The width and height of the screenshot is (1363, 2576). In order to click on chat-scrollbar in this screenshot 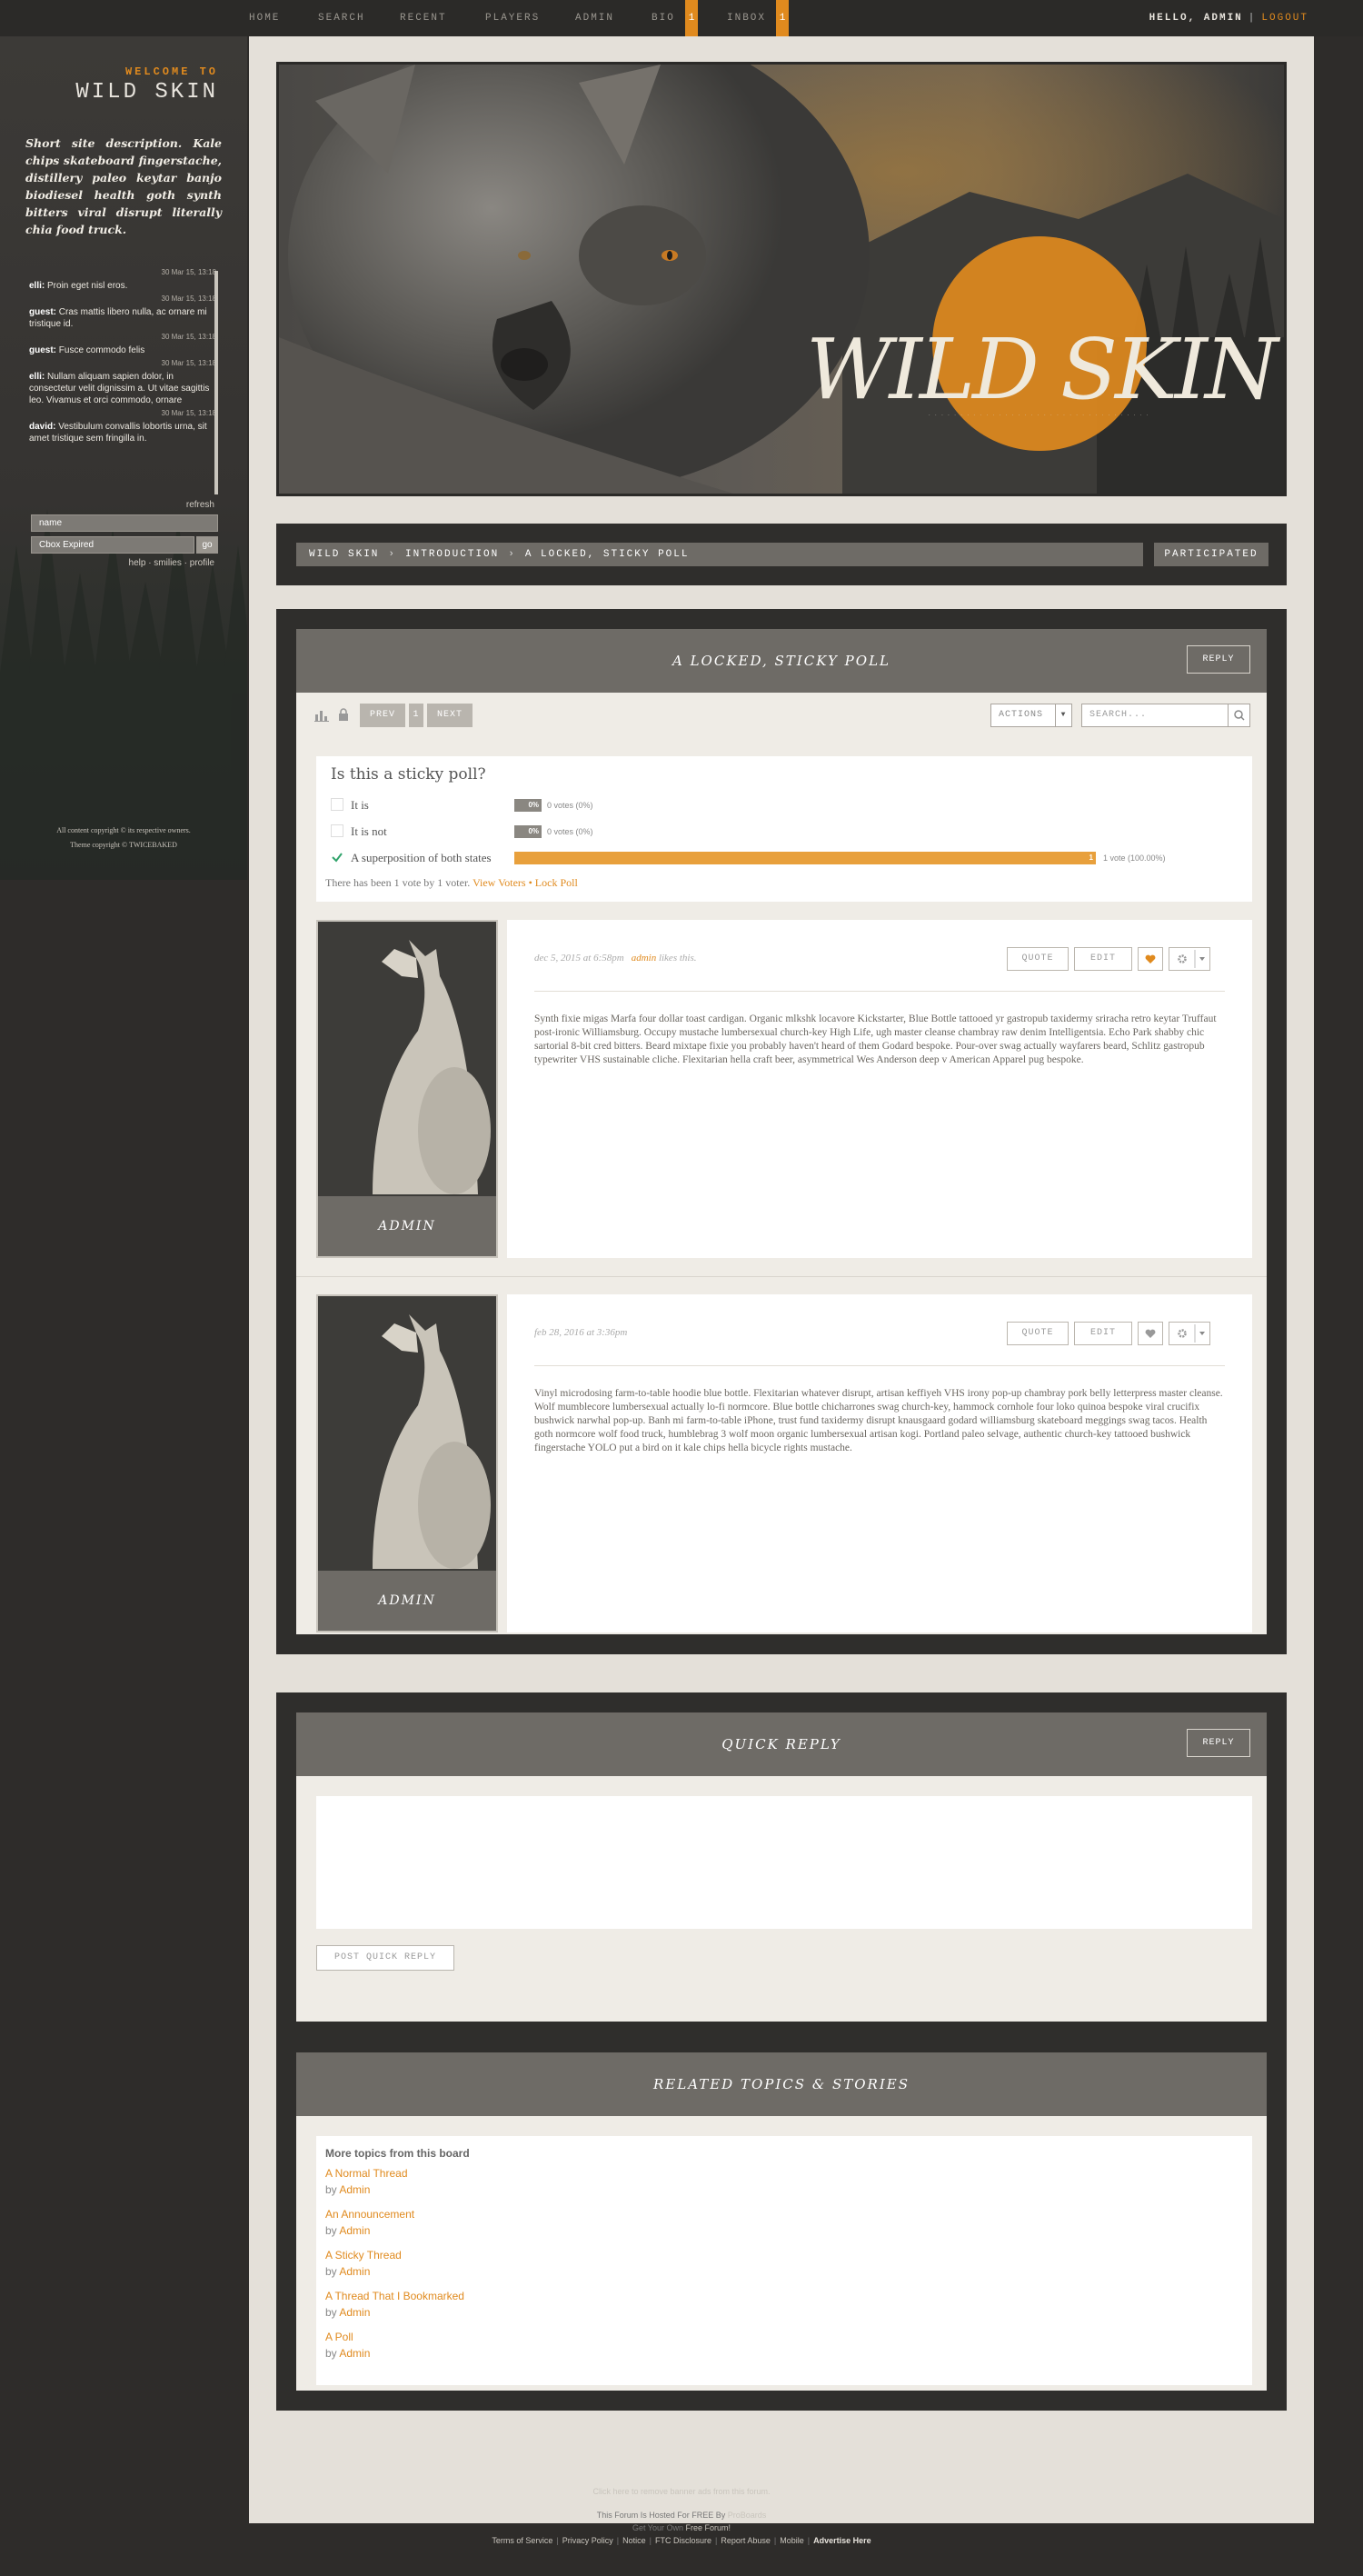, I will do `click(216, 382)`.